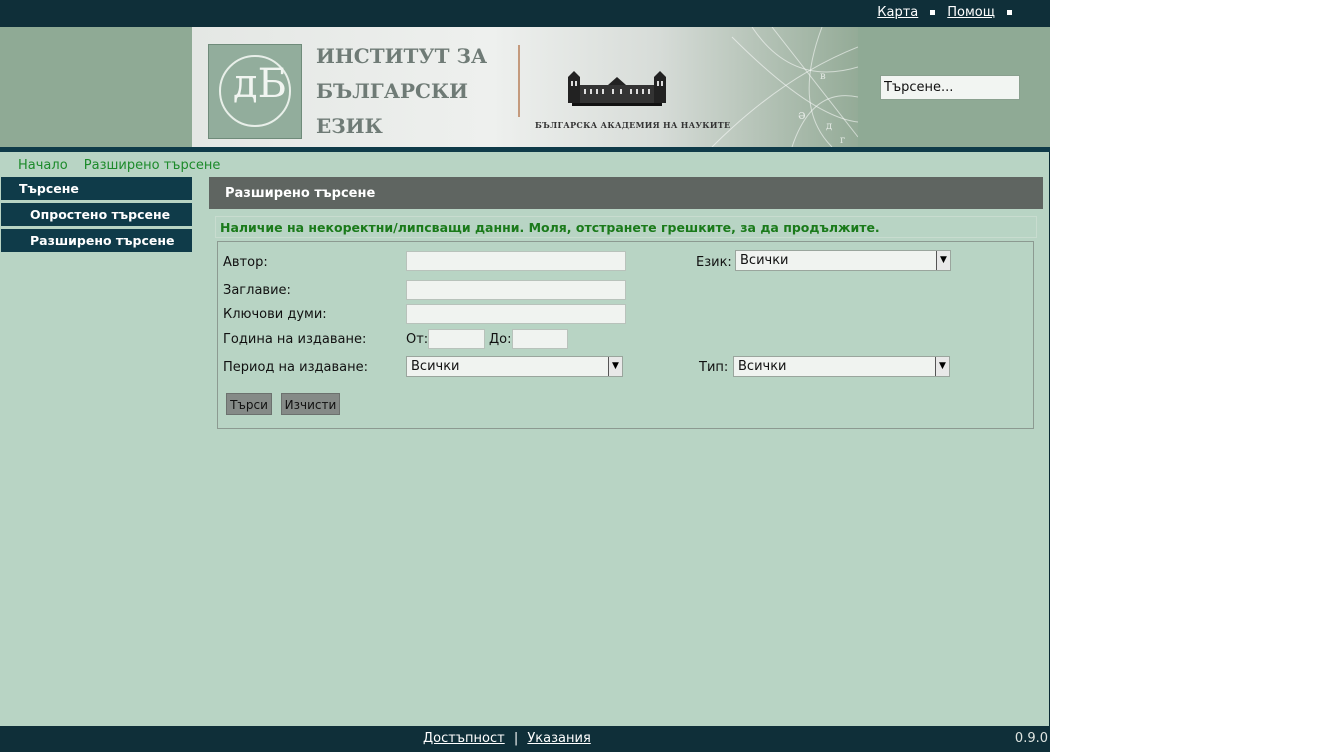 This screenshot has width=1343, height=752. Describe the element at coordinates (1031, 738) in the screenshot. I see `version-number: 0.9.0` at that location.